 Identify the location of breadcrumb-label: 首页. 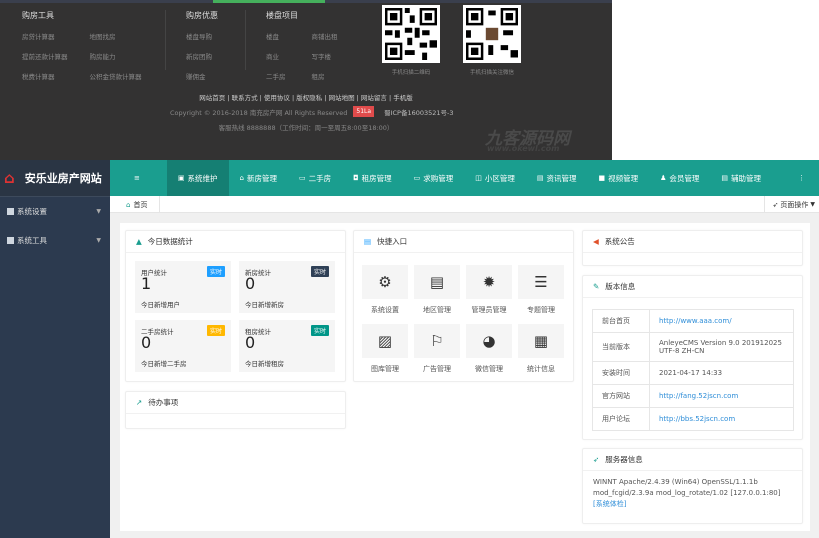
(140, 204).